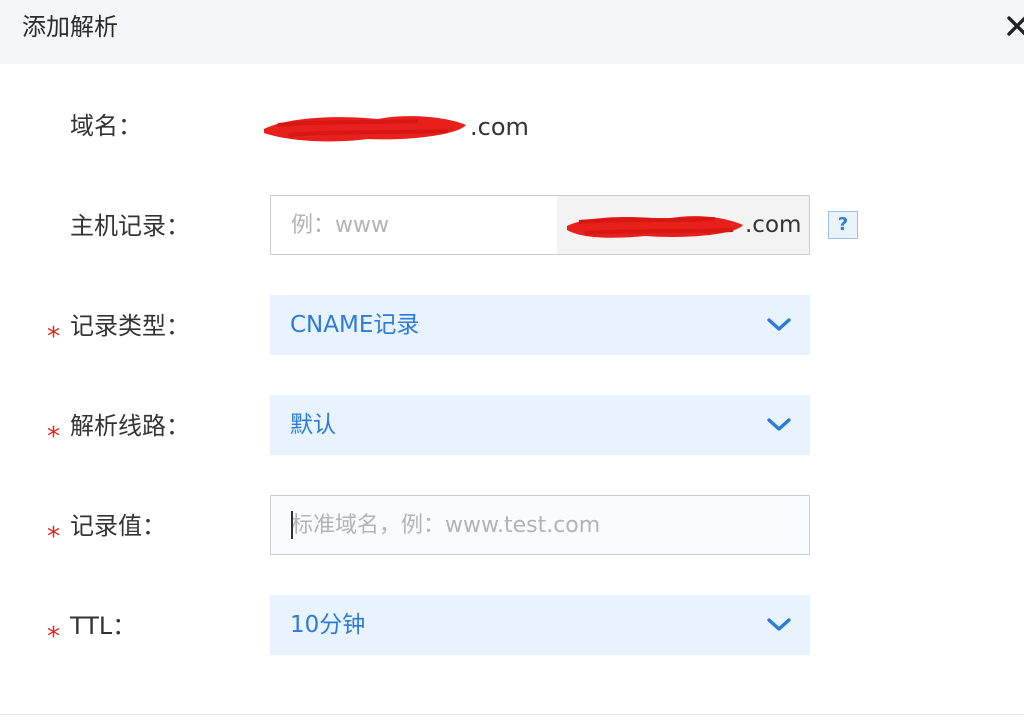  I want to click on record-type-selected: CNAME记录, so click(355, 325).